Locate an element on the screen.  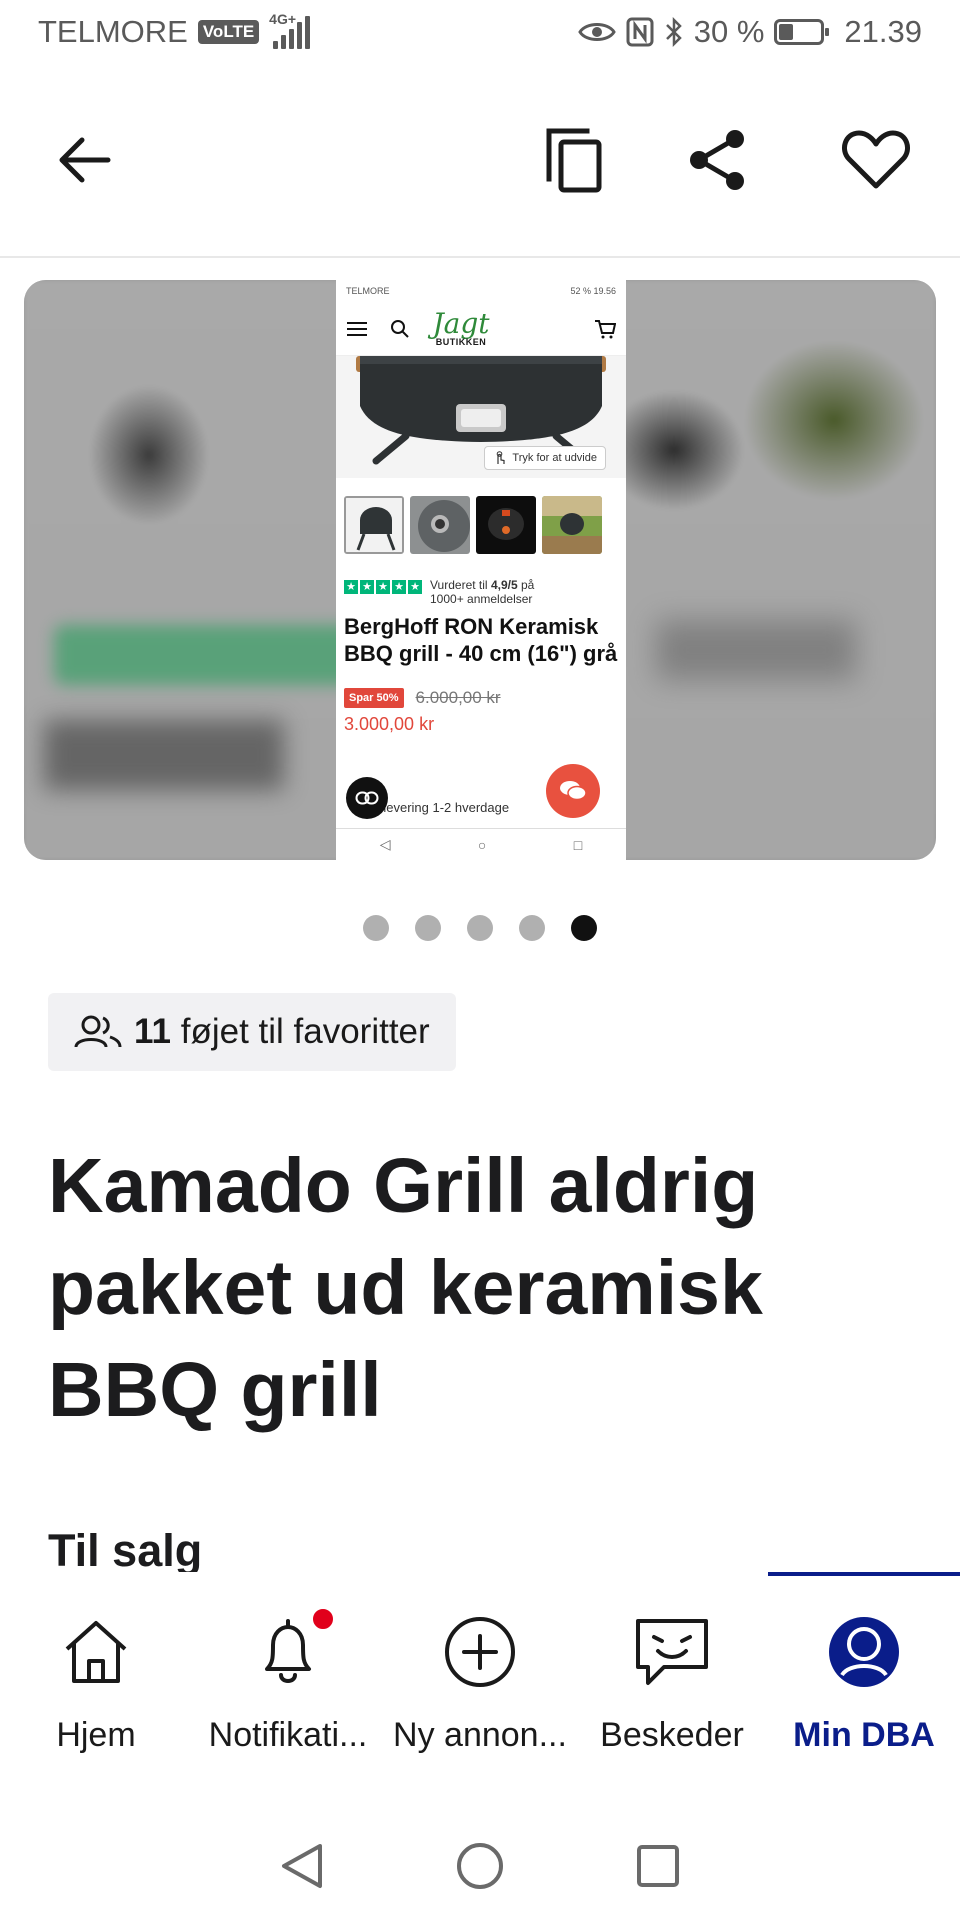
battery-percent: 30 % is located at coordinates (729, 31).